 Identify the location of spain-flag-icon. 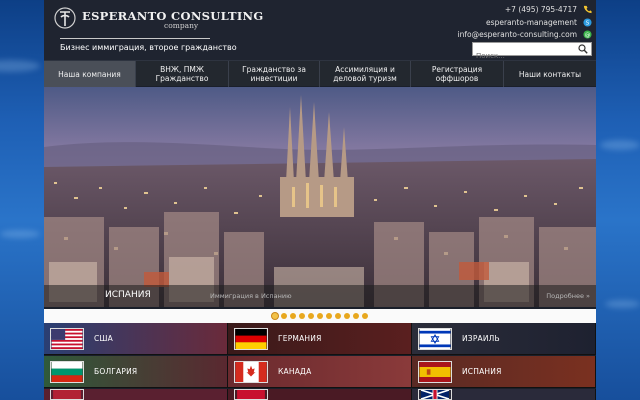
(435, 371).